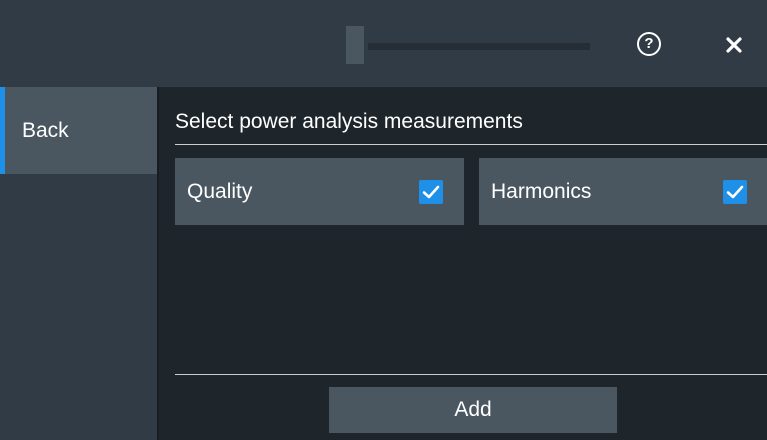  Describe the element at coordinates (473, 410) in the screenshot. I see `add-button: Add` at that location.